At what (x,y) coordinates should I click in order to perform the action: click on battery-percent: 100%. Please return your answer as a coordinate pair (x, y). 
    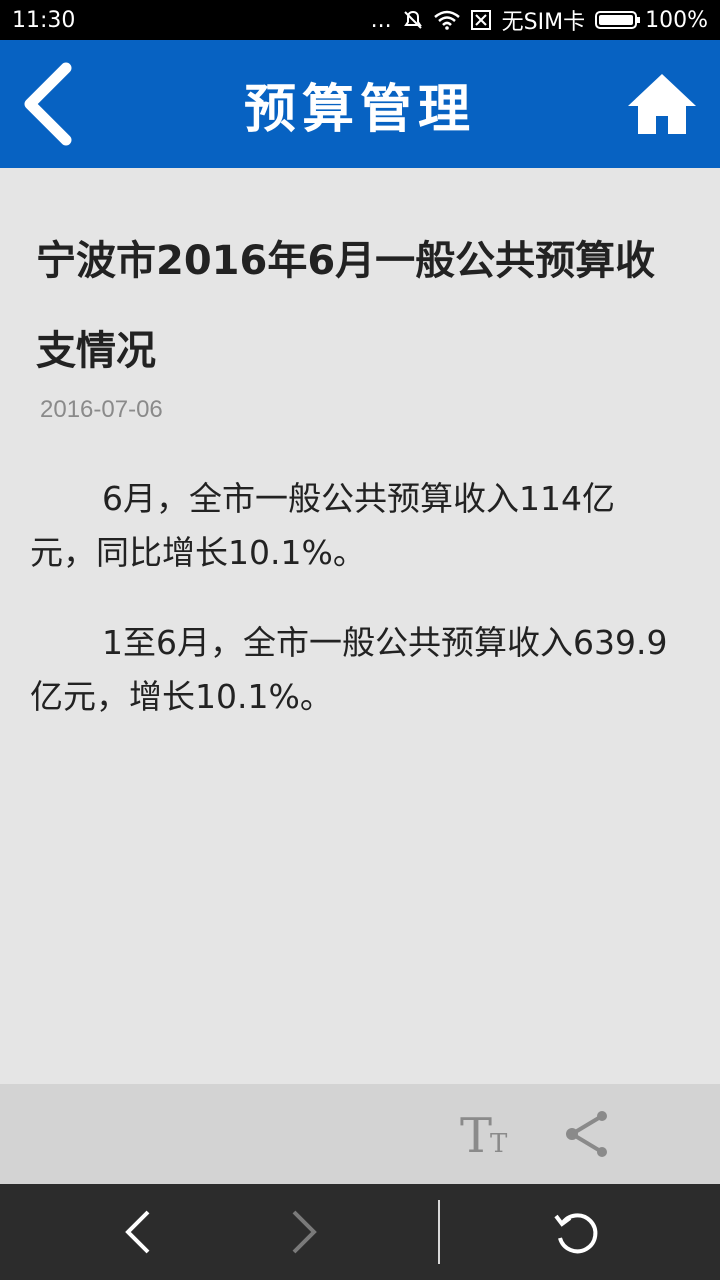
    Looking at the image, I should click on (676, 20).